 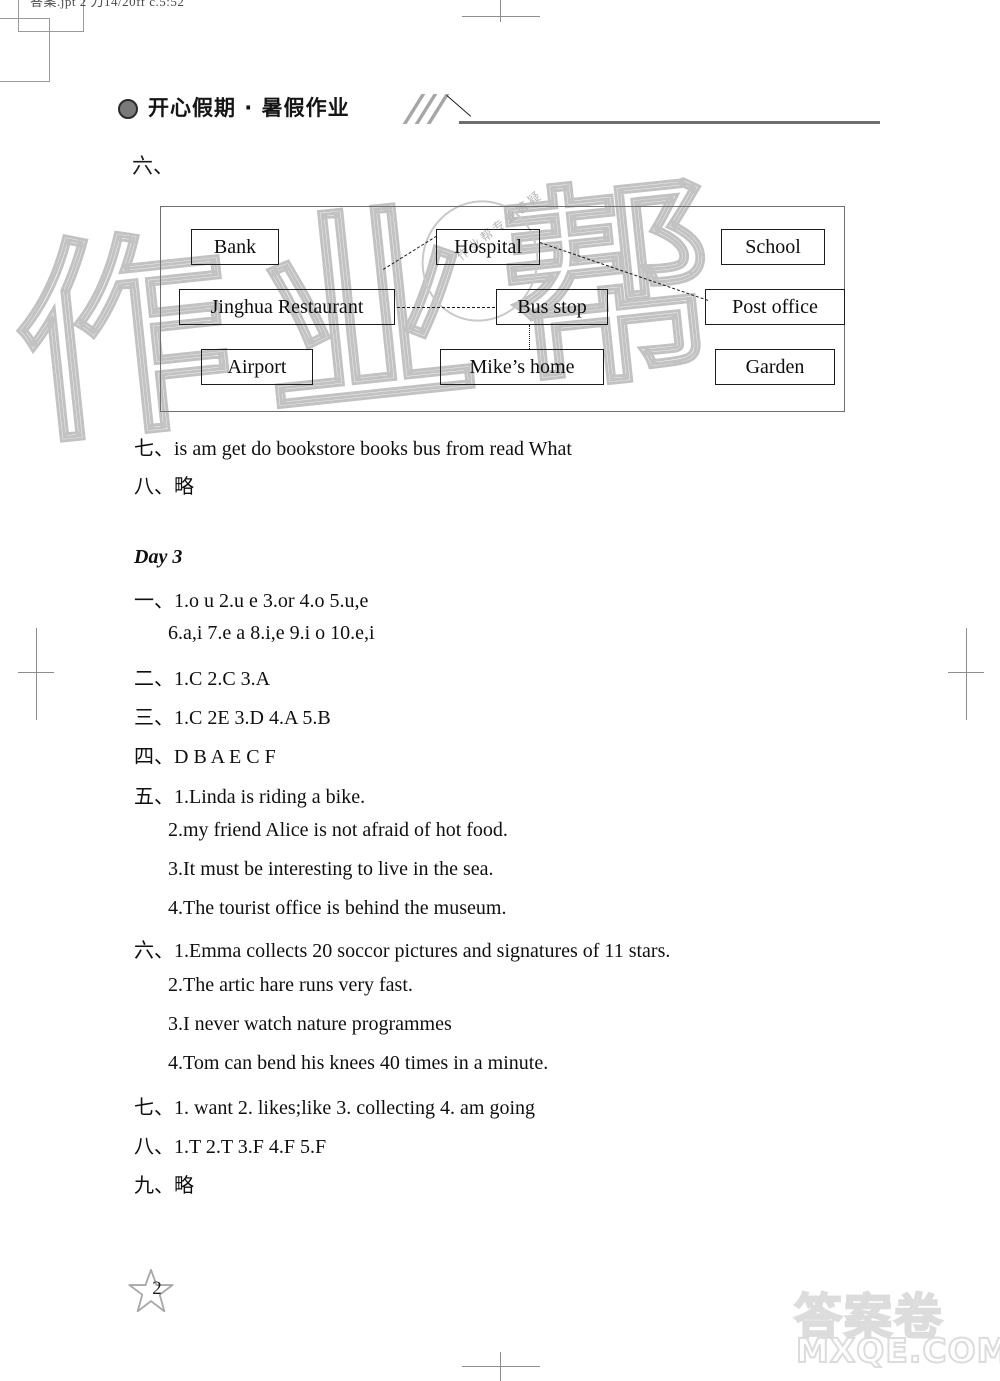 I want to click on answer-text: 1.o u 2.u e 3.or 4.o 5.u,e, so click(x=271, y=601).